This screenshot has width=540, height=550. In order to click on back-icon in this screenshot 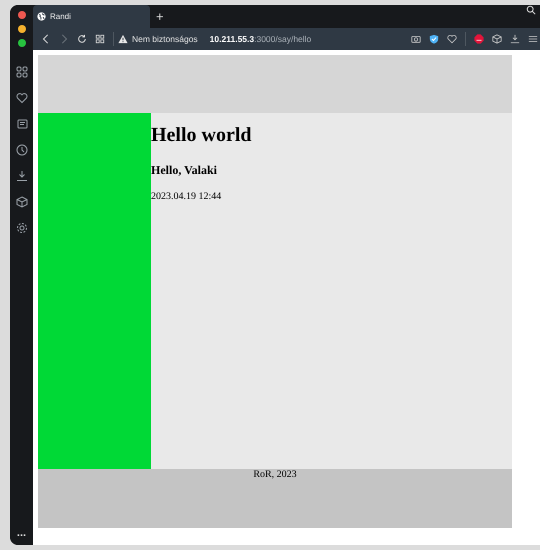, I will do `click(46, 39)`.